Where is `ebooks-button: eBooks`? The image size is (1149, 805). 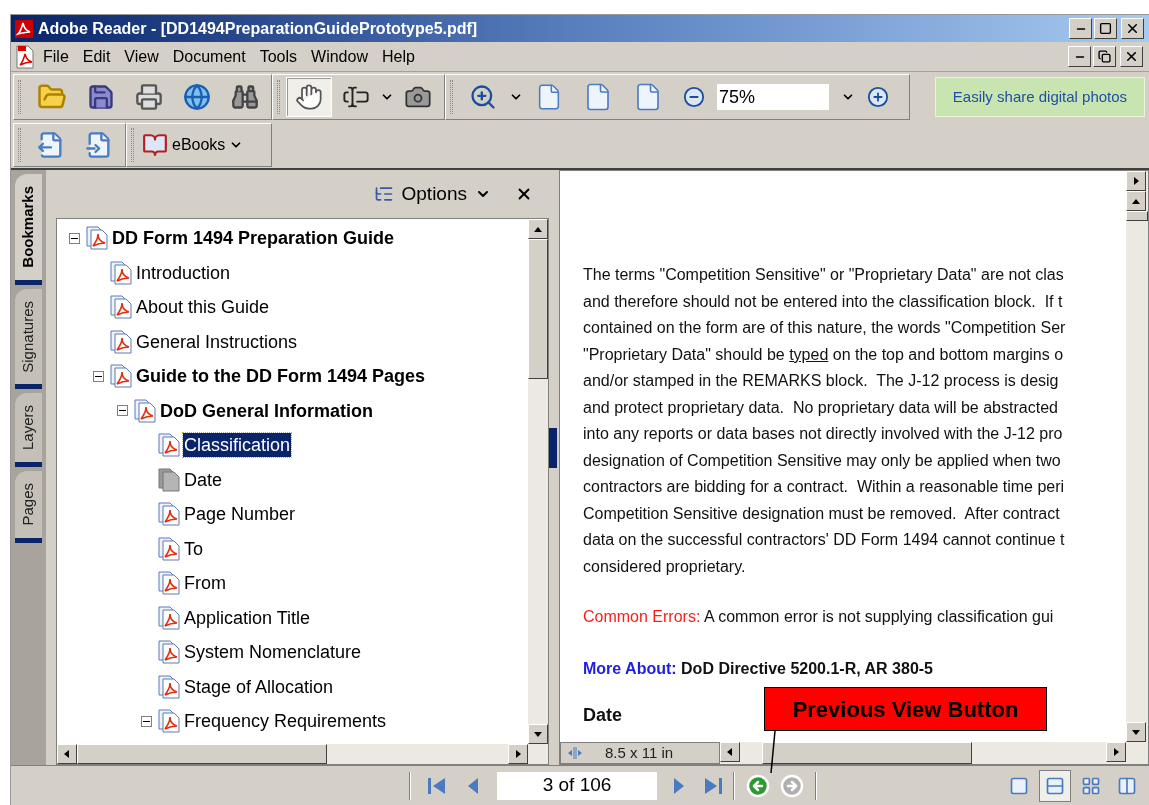 ebooks-button: eBooks is located at coordinates (184, 145).